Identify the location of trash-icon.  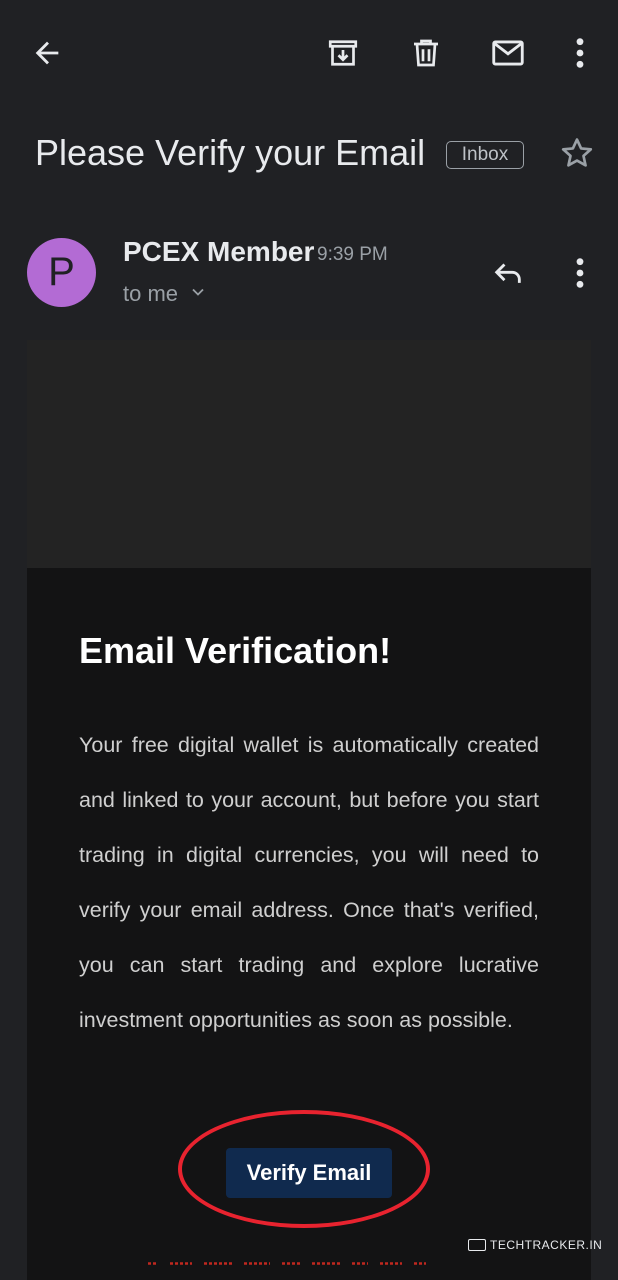
(426, 53).